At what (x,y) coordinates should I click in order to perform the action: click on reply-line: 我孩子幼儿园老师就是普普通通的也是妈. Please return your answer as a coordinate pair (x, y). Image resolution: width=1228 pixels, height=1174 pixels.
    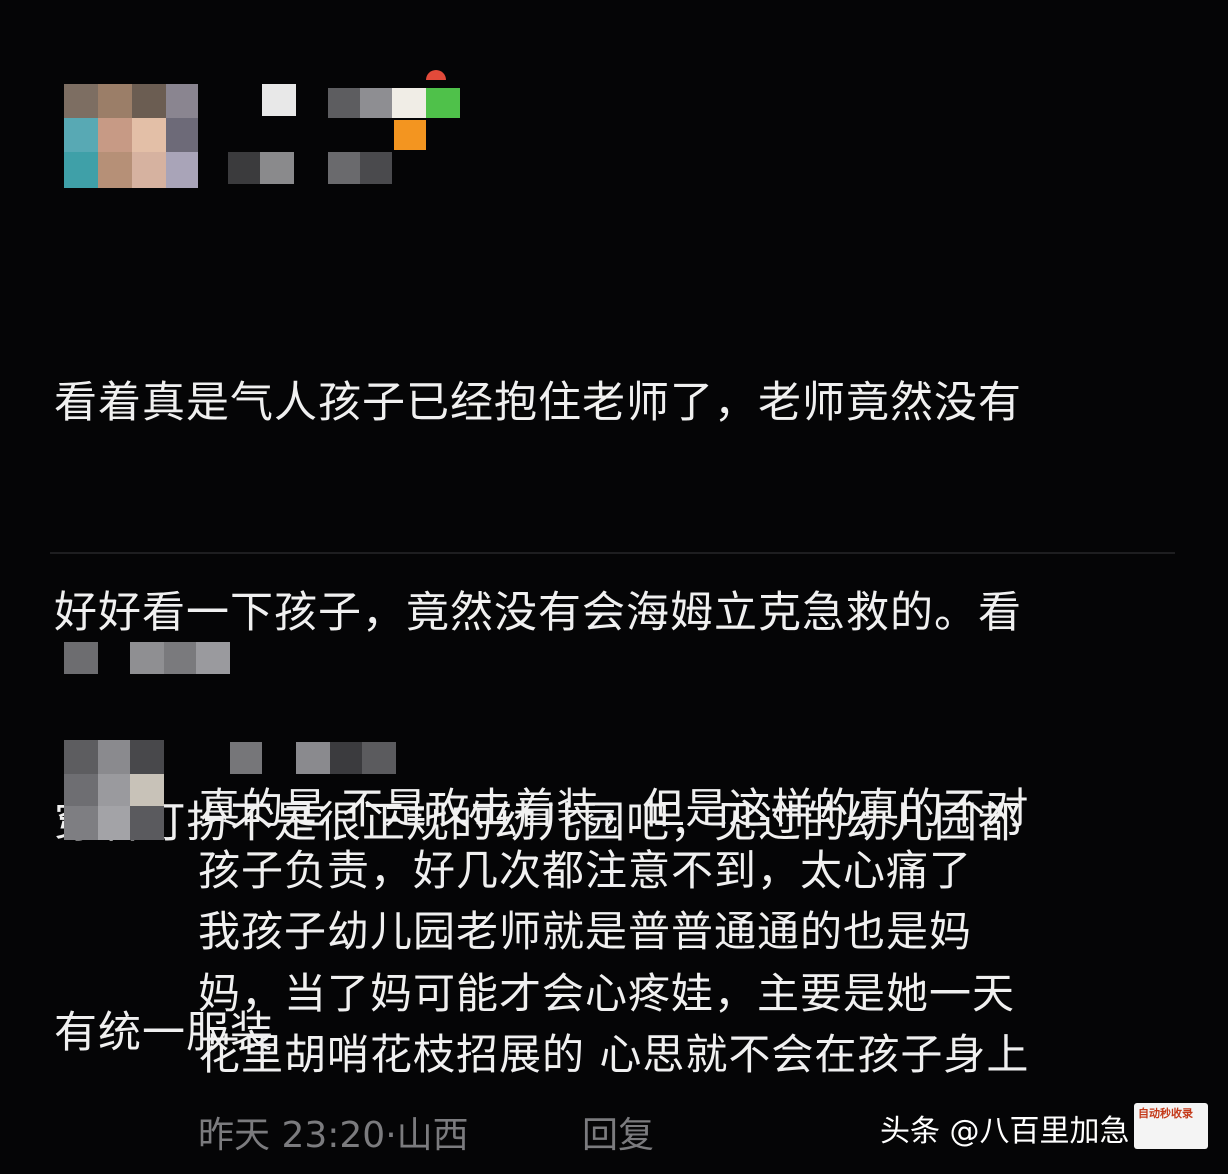
    Looking at the image, I should click on (585, 931).